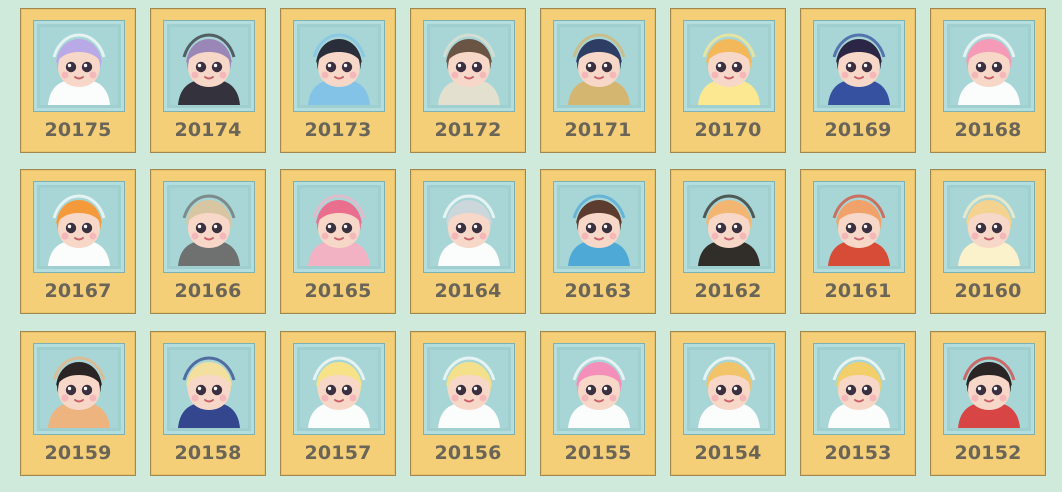 The width and height of the screenshot is (1062, 492). I want to click on portrait-card: 20152, so click(988, 403).